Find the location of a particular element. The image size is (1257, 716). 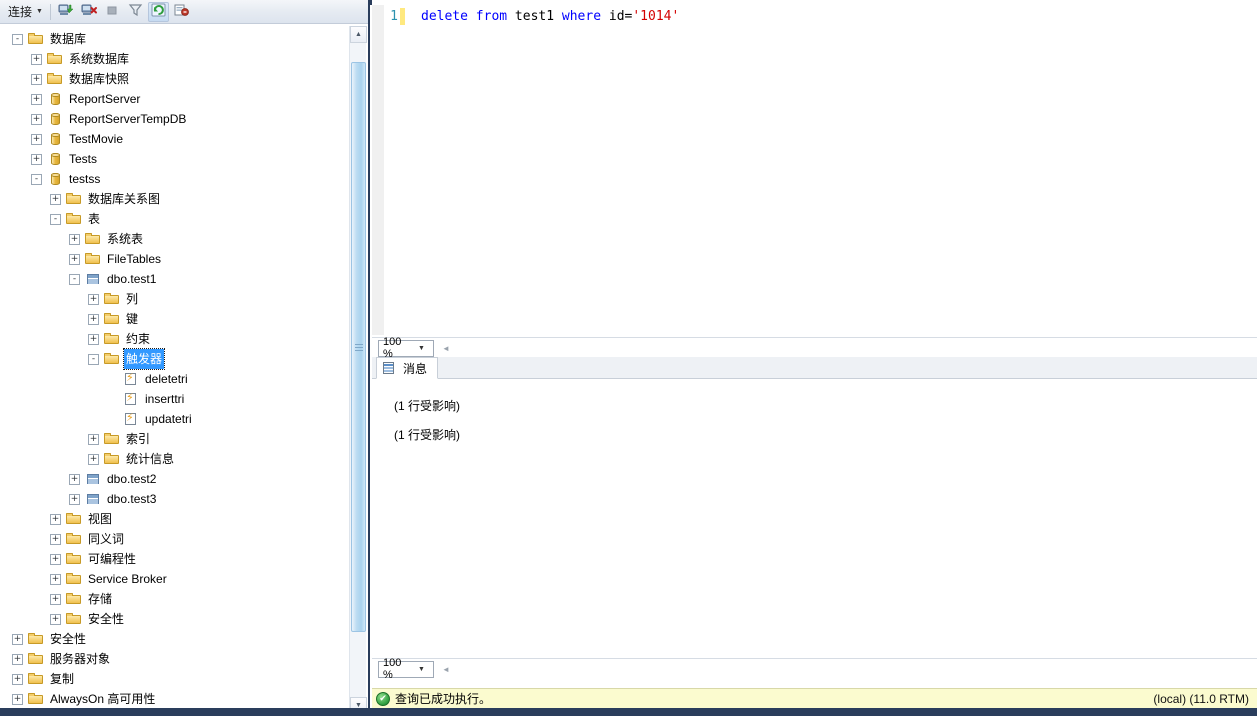

object-explorer-scrollbar: ▲ ▼ is located at coordinates (358, 370).